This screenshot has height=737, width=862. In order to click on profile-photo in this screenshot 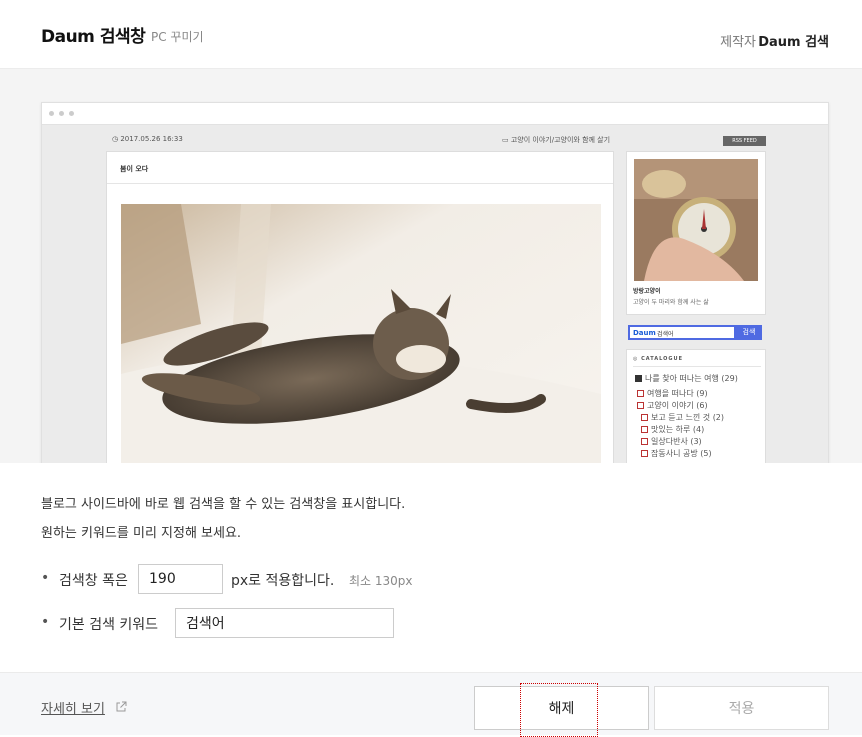, I will do `click(696, 220)`.